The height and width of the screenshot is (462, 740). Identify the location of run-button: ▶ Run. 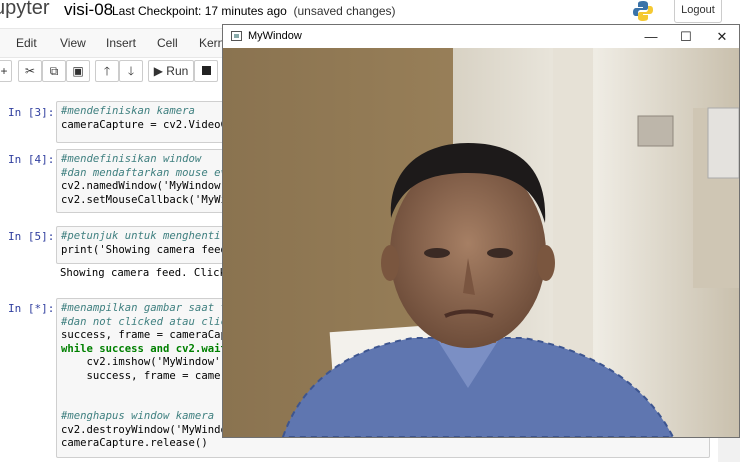
(171, 71).